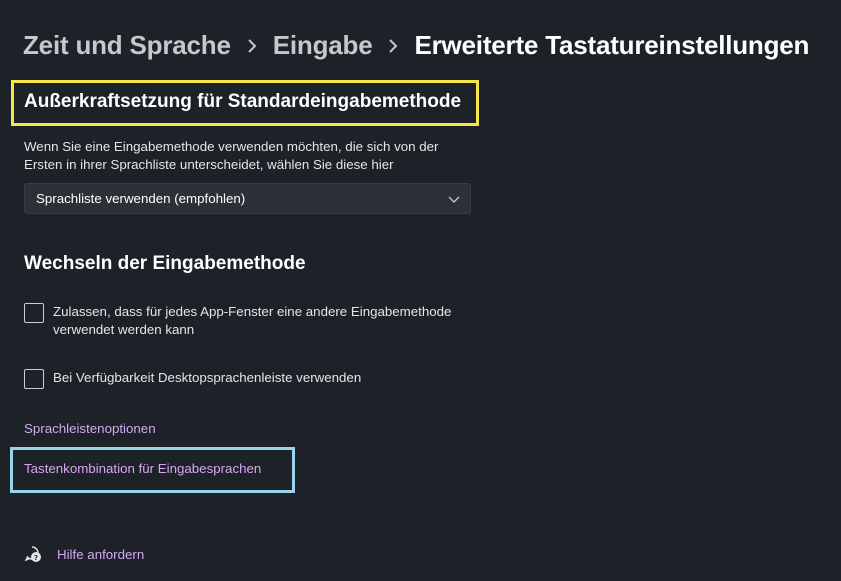  Describe the element at coordinates (34, 379) in the screenshot. I see `desktop-language-bar-checkbox` at that location.